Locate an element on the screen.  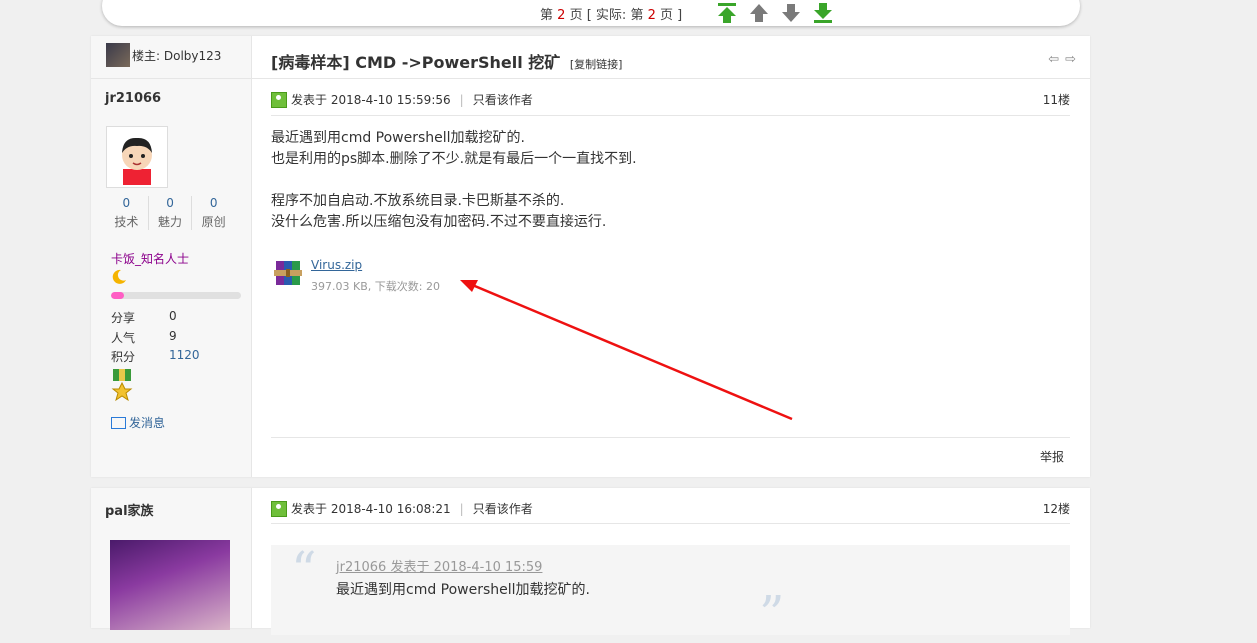
only-author-link: 只看该作者 is located at coordinates (503, 508).